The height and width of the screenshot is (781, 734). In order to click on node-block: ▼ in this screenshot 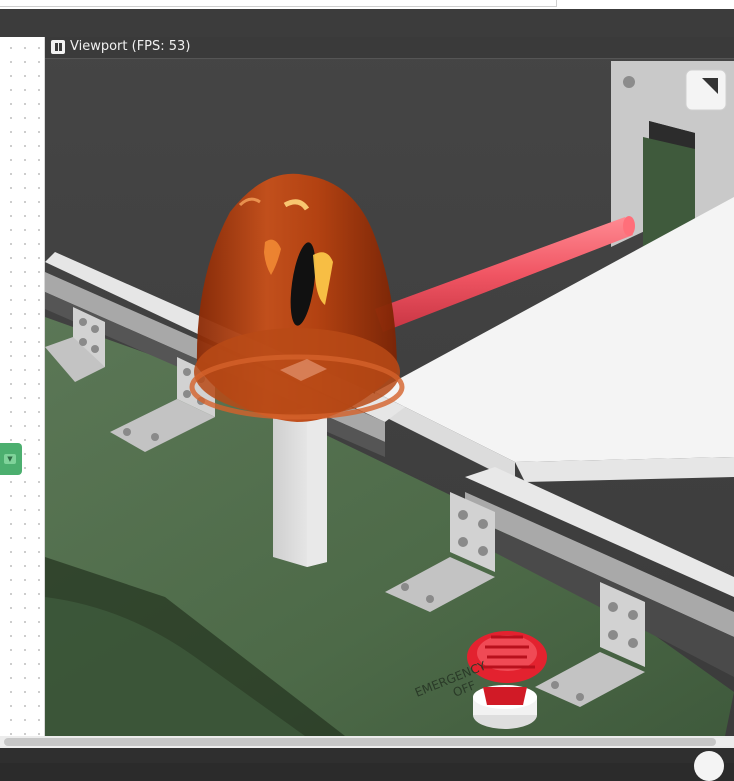, I will do `click(11, 459)`.